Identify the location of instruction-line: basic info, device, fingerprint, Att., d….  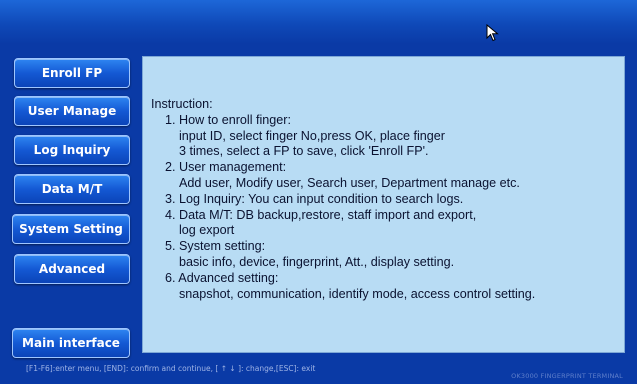
(317, 261).